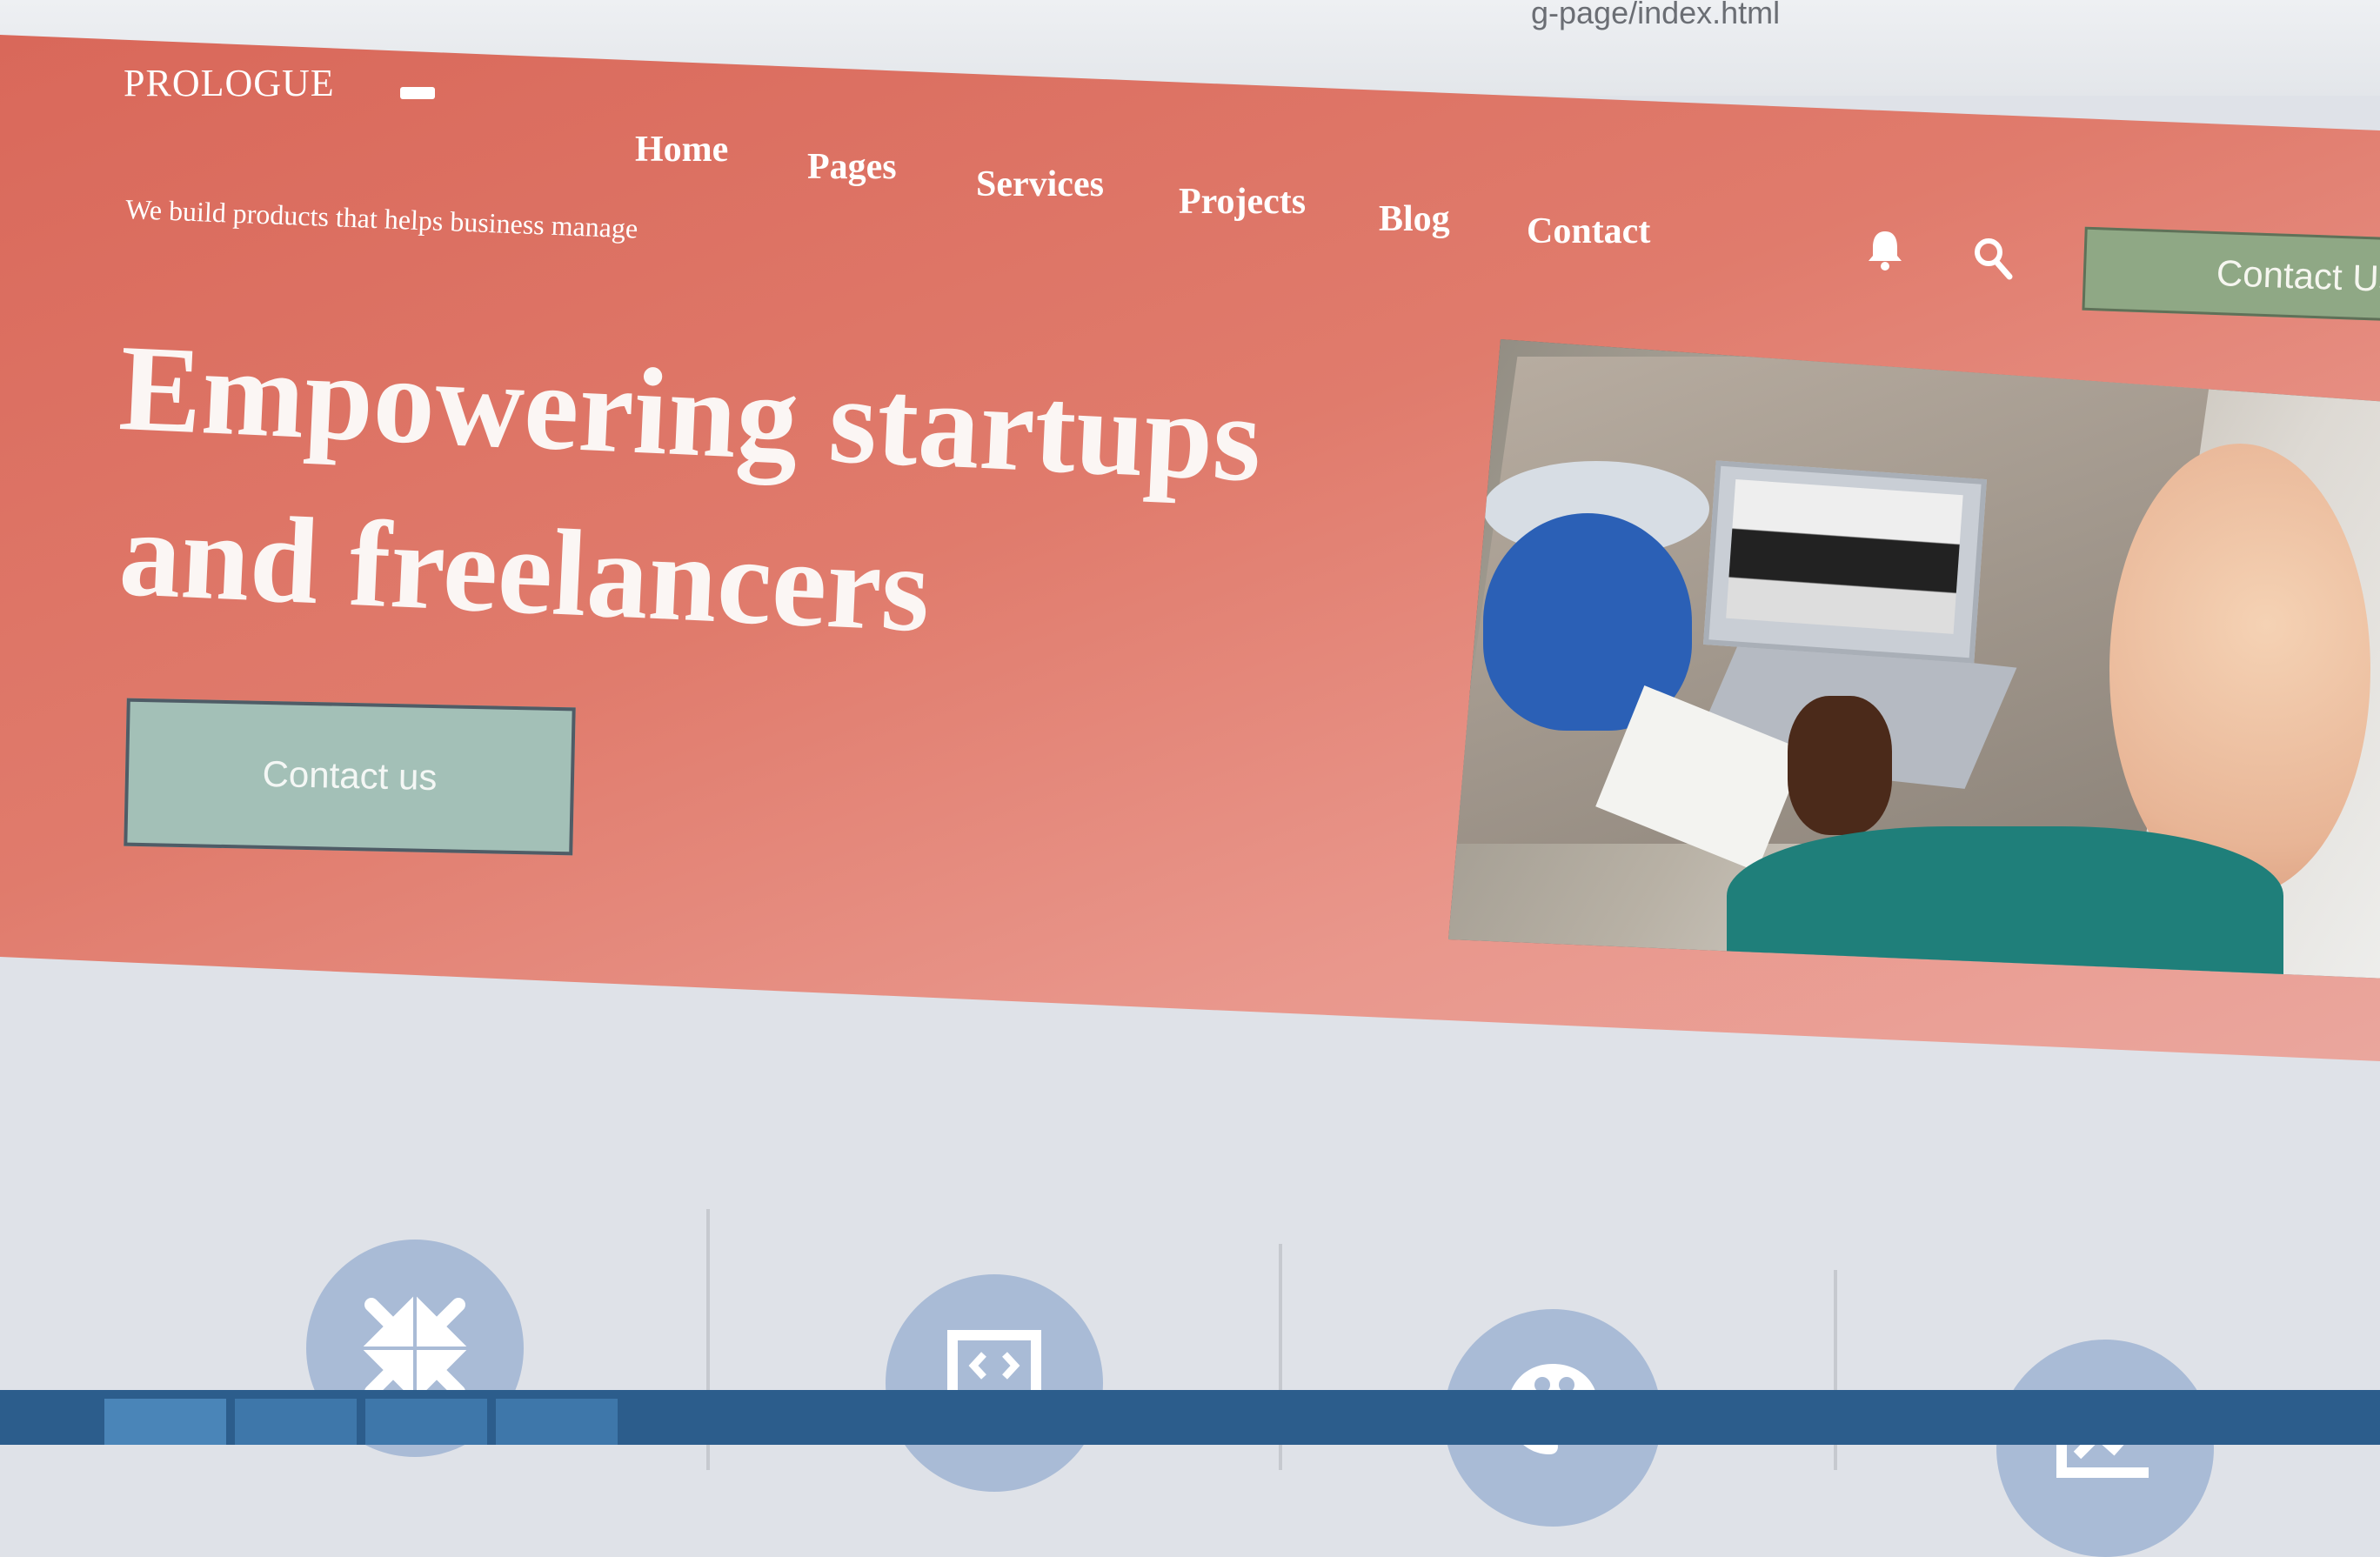 This screenshot has height=1557, width=2380. What do you see at coordinates (1414, 219) in the screenshot?
I see `nav-blog: Blog` at bounding box center [1414, 219].